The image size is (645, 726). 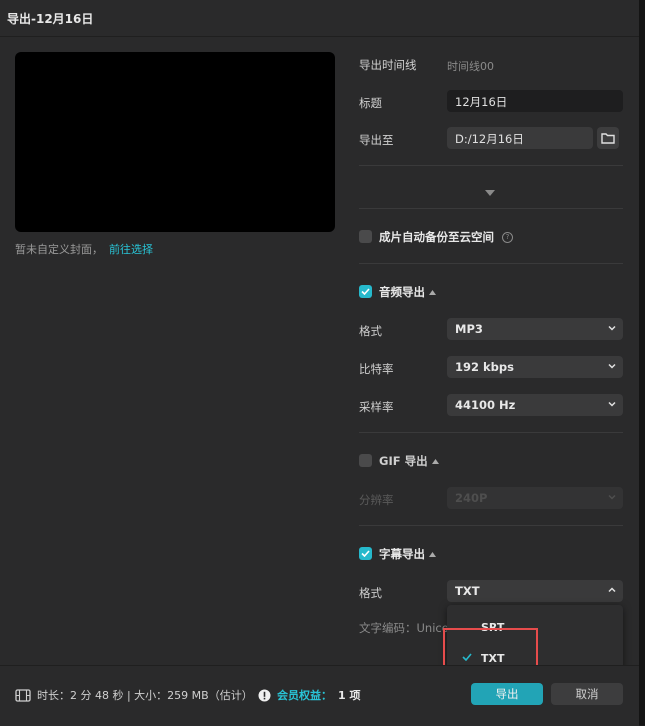 I want to click on cloud-backup-checkbox, so click(x=365, y=236).